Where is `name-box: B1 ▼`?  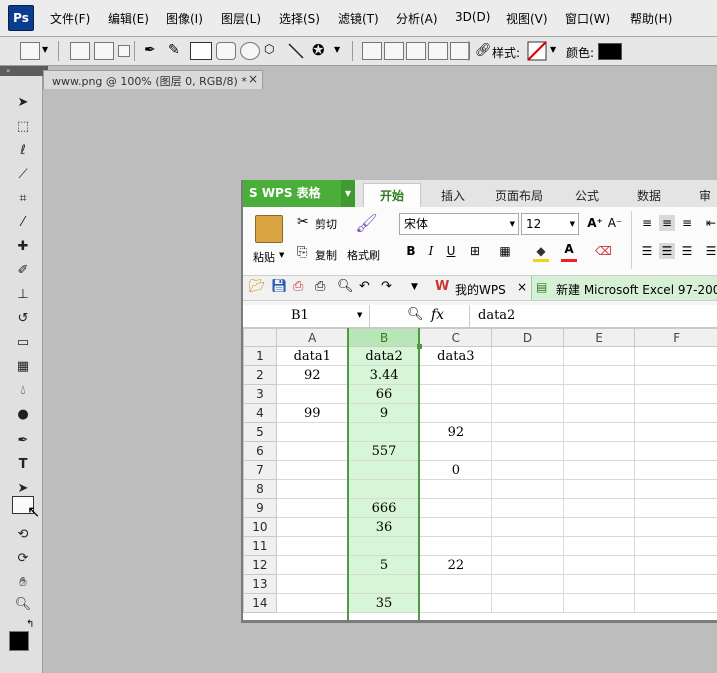 name-box: B1 ▼ is located at coordinates (306, 316).